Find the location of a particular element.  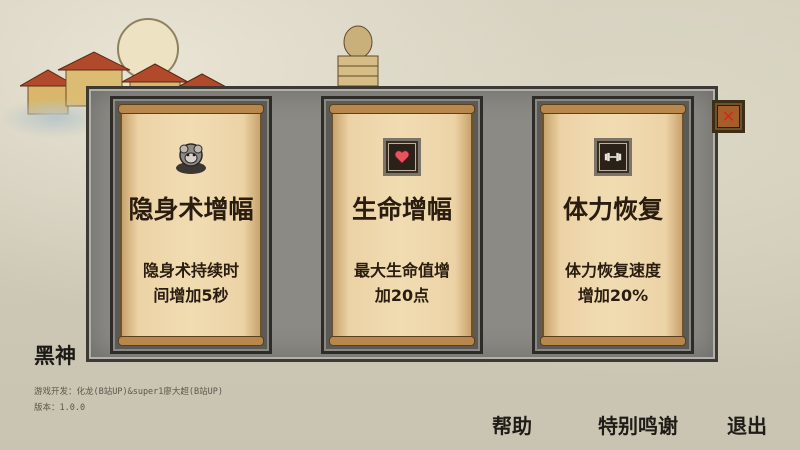

version-label: 版本：1.0.0 is located at coordinates (60, 408).